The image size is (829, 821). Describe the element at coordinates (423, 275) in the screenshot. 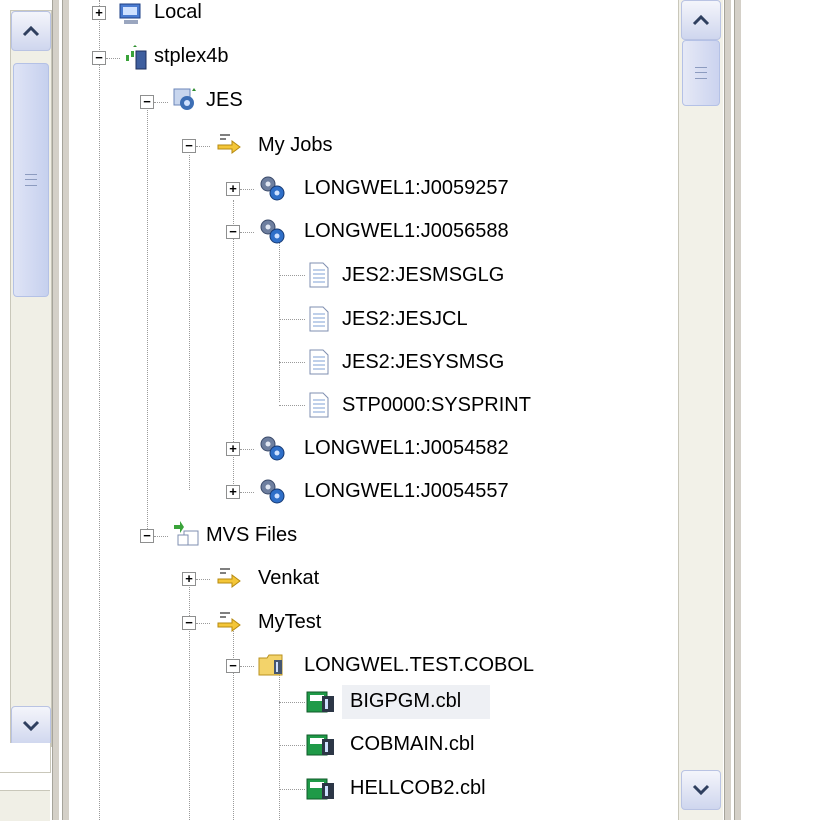

I see `tree-node-label: JES2:JESMSGLG` at that location.